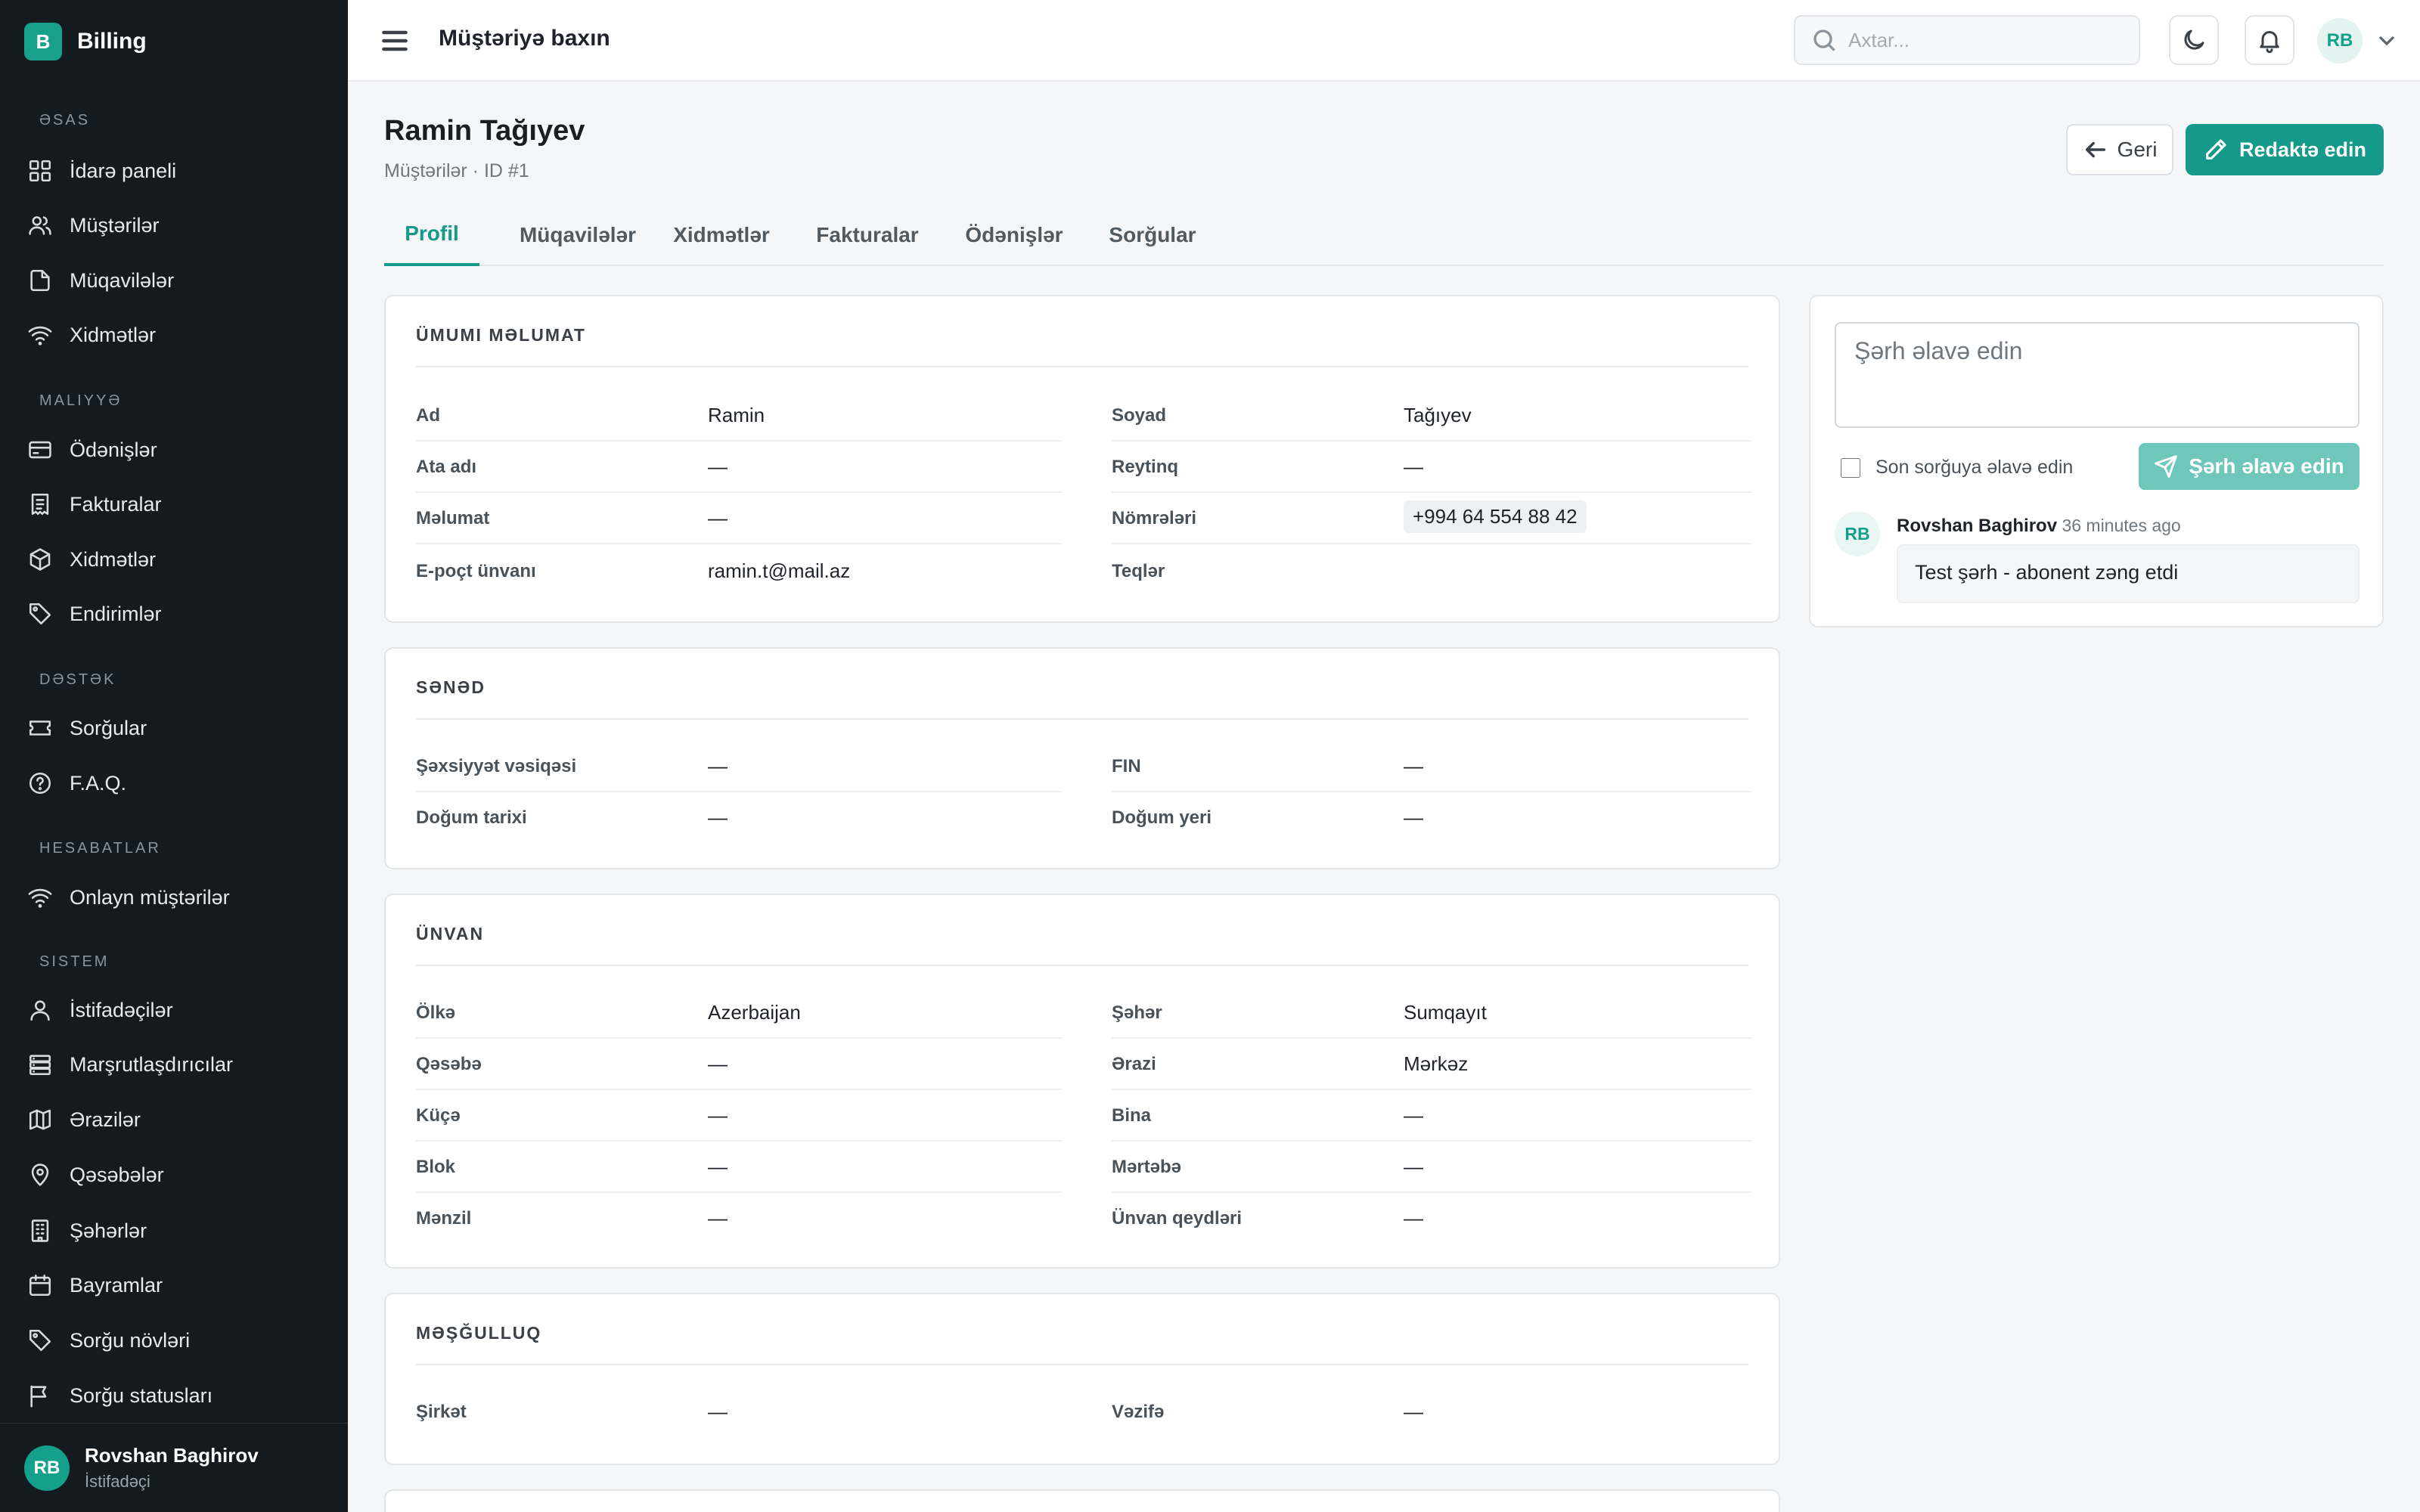 This screenshot has height=1512, width=2420. I want to click on sidebar-item-holidays: Bayramlar, so click(95, 1285).